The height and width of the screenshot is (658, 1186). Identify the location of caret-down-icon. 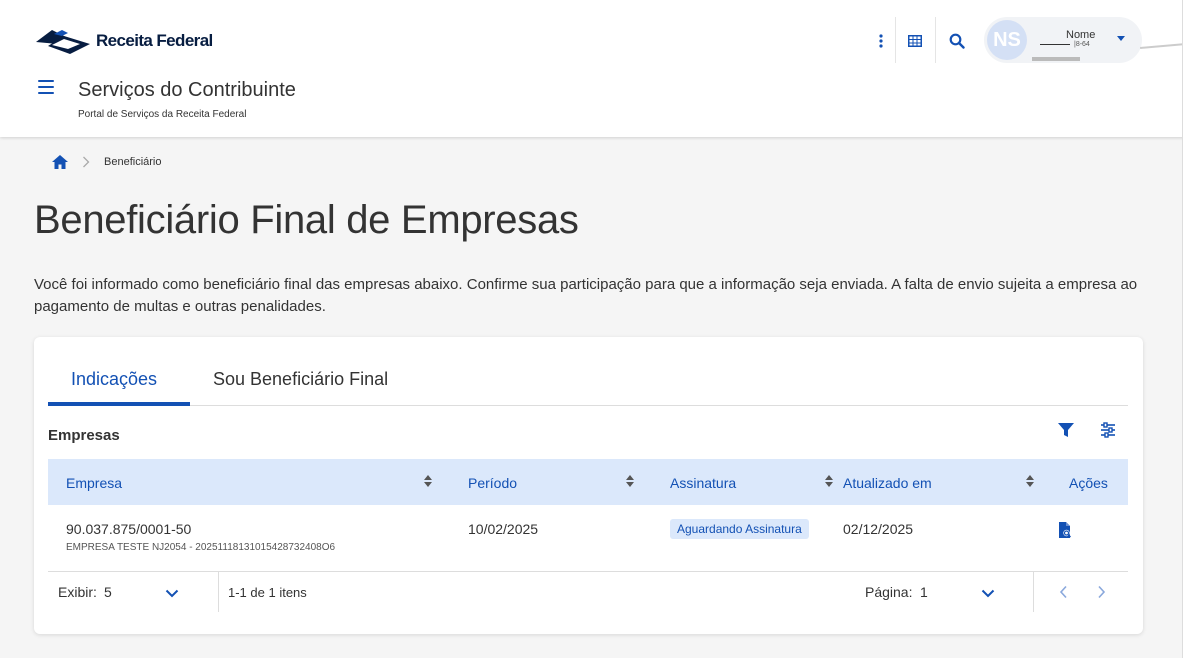
(1121, 38).